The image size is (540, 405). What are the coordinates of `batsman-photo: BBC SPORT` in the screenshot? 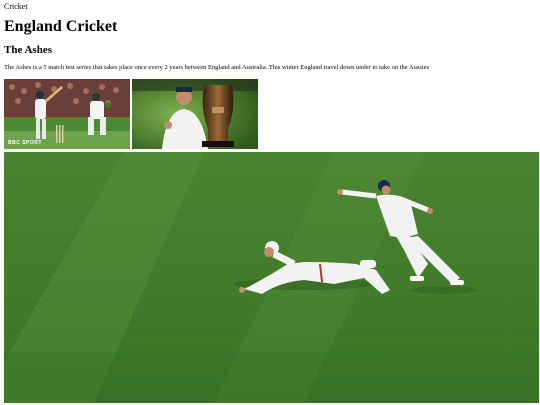 It's located at (67, 114).